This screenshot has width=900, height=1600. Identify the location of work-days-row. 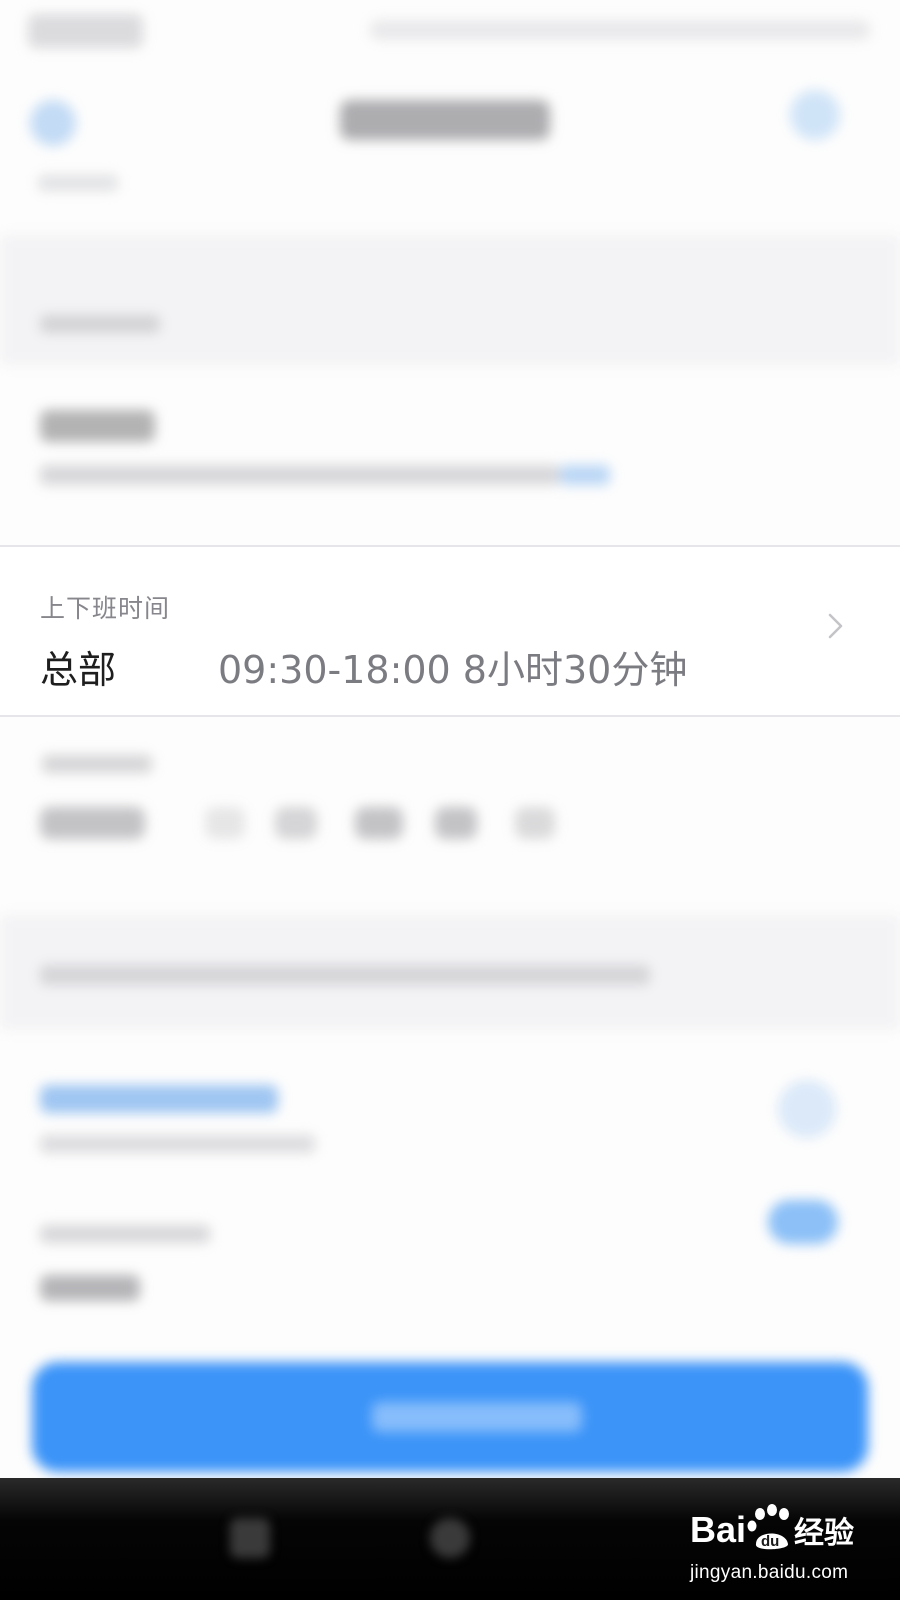
(450, 815).